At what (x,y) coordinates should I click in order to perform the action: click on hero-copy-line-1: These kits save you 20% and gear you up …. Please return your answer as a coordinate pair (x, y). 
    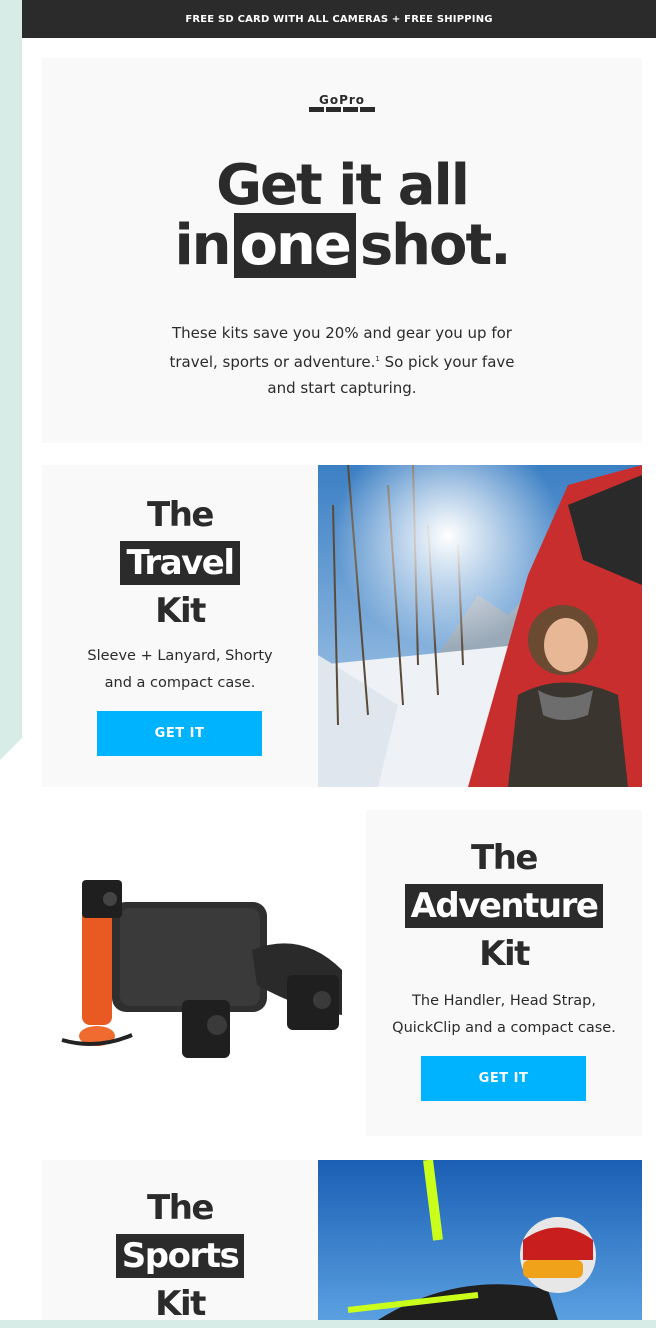
    Looking at the image, I should click on (342, 333).